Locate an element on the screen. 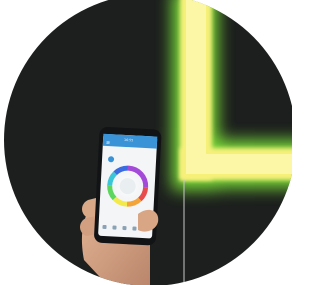 This screenshot has height=285, width=320. menu-icon: ≡ is located at coordinates (108, 143).